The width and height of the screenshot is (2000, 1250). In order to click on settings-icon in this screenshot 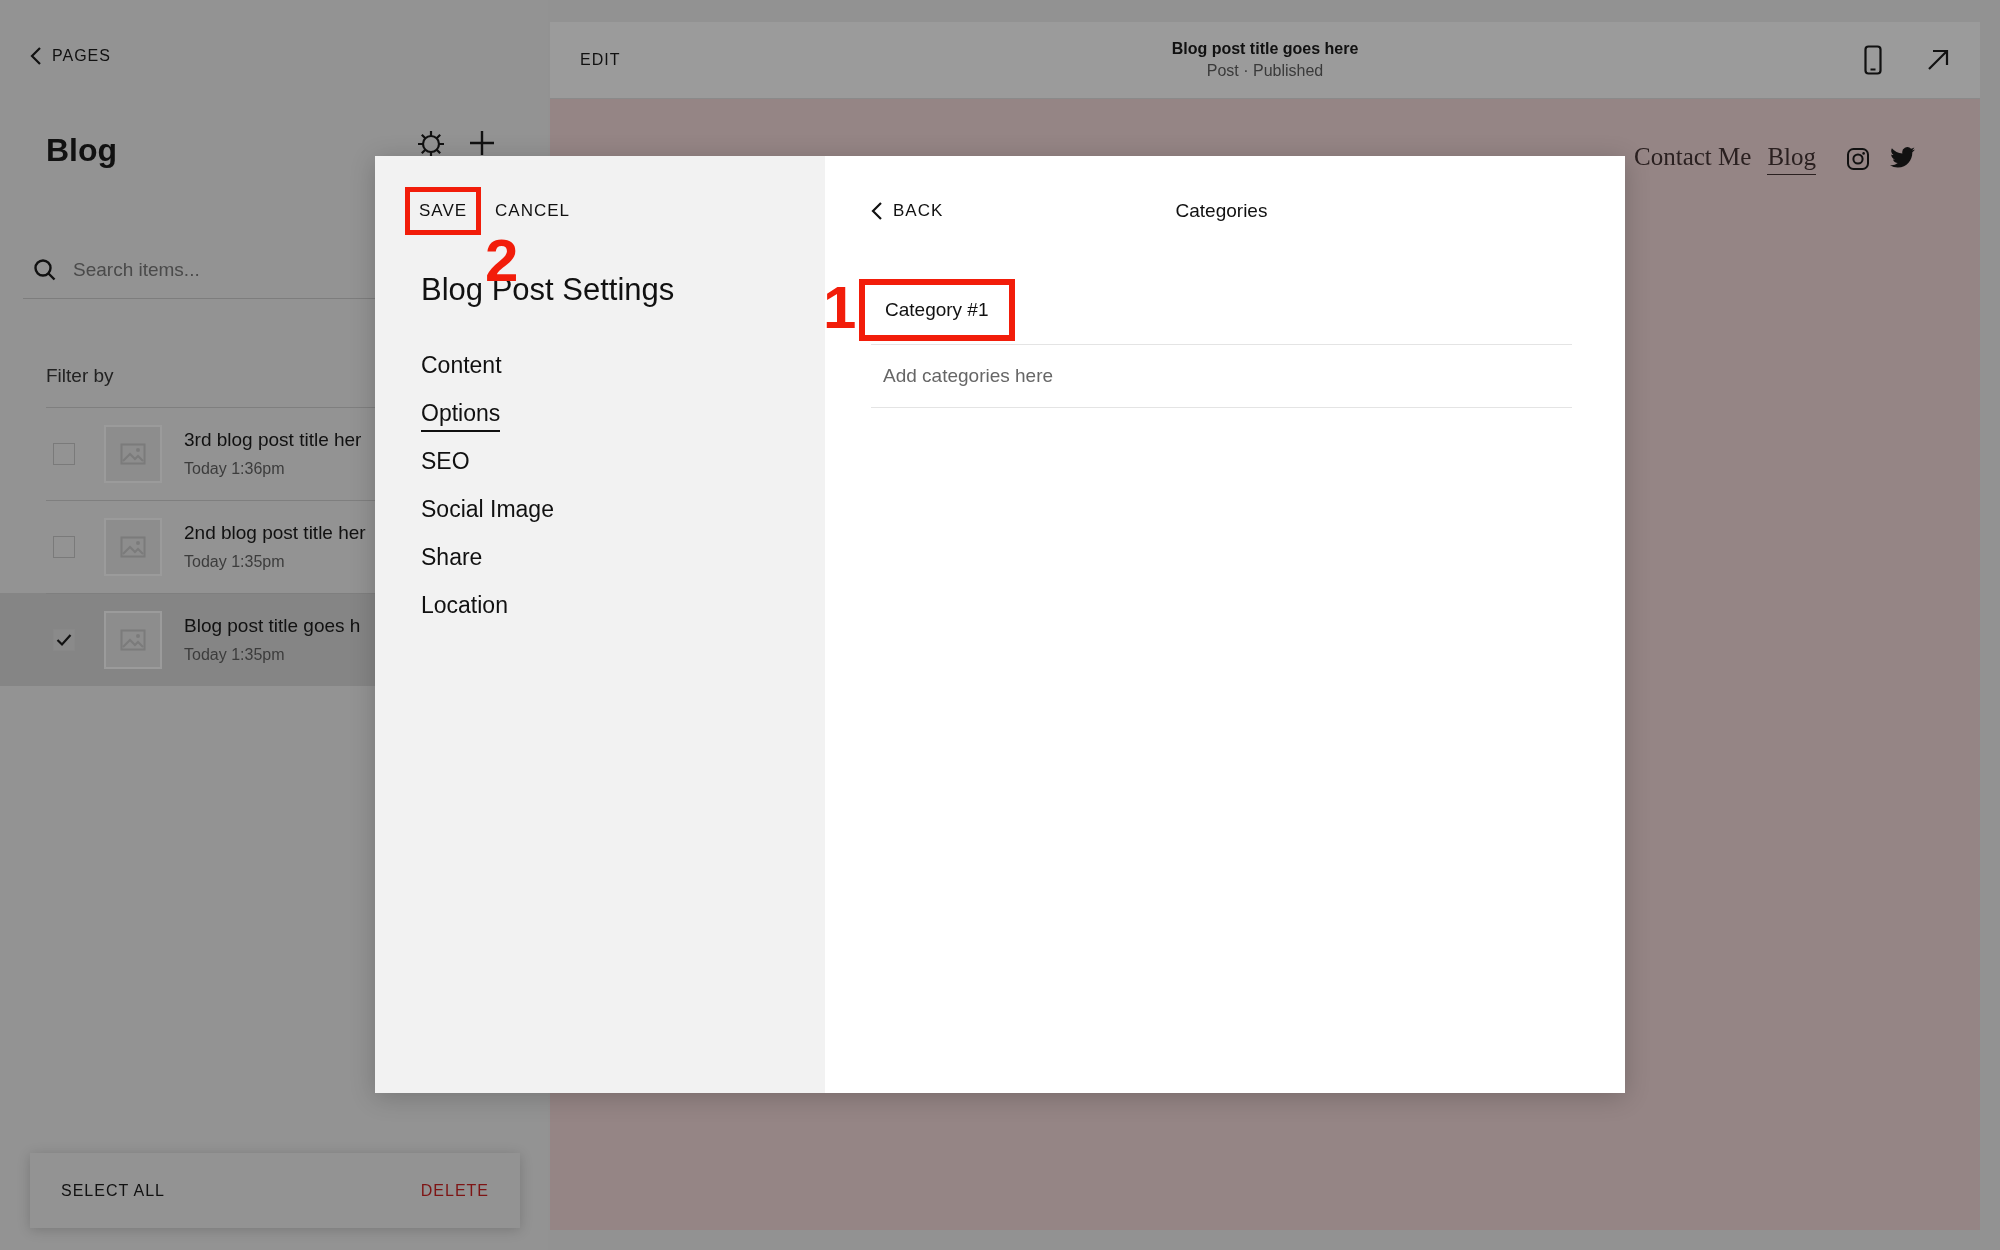, I will do `click(431, 144)`.